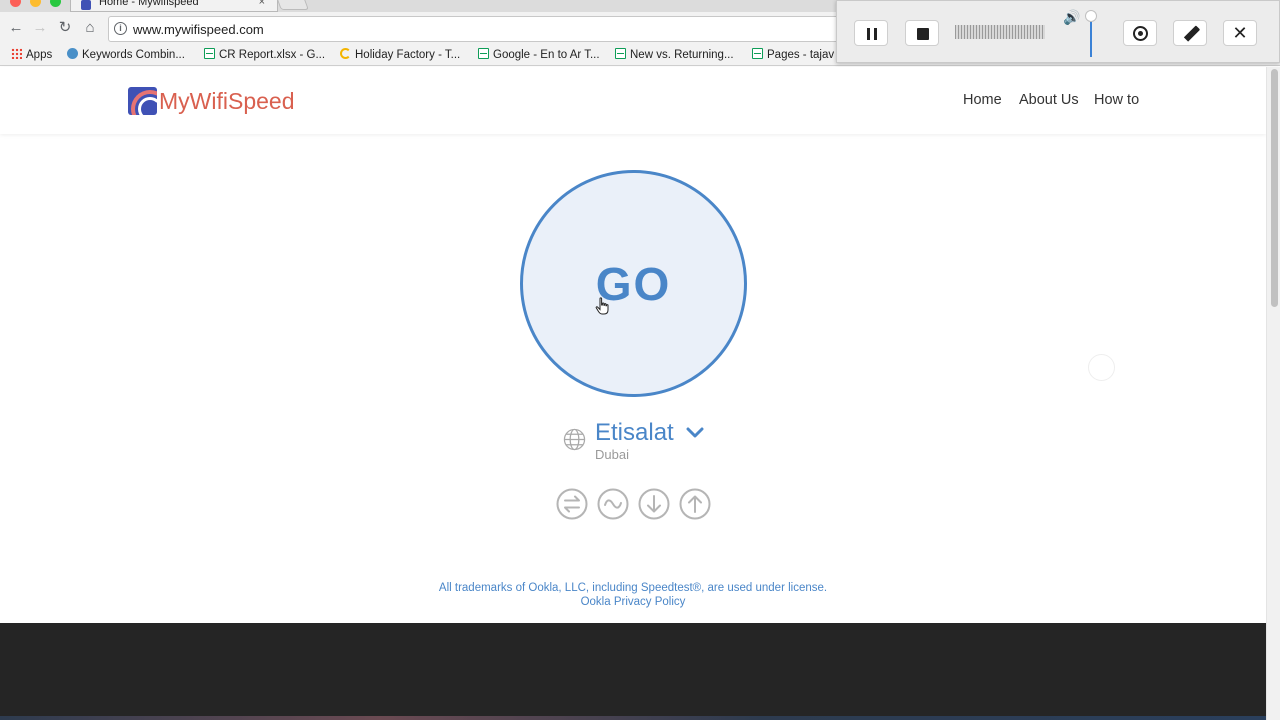  Describe the element at coordinates (227, 101) in the screenshot. I see `logo-text: MyWifiSpeed` at that location.